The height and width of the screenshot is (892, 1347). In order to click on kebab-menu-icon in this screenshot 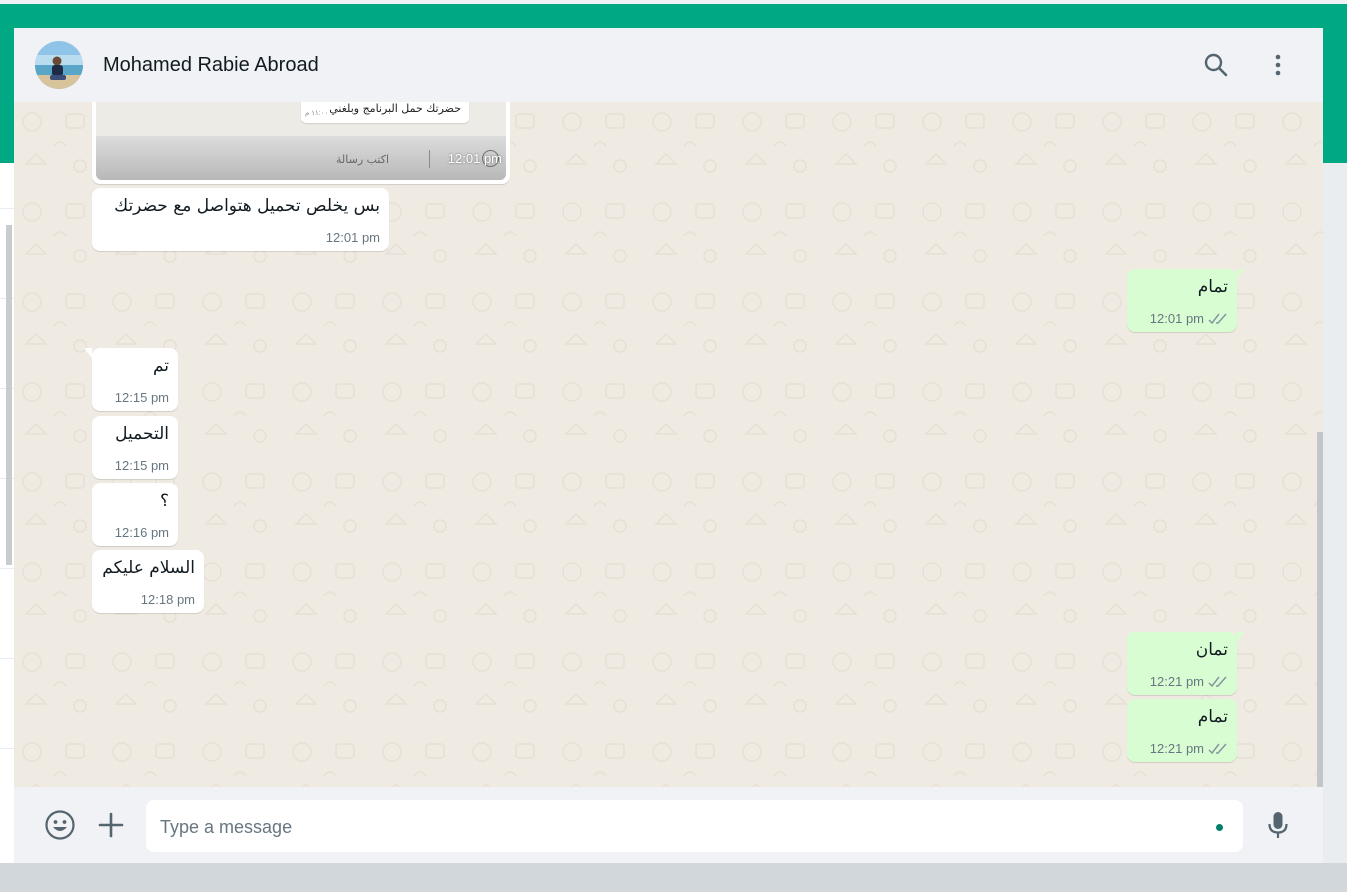, I will do `click(1278, 65)`.